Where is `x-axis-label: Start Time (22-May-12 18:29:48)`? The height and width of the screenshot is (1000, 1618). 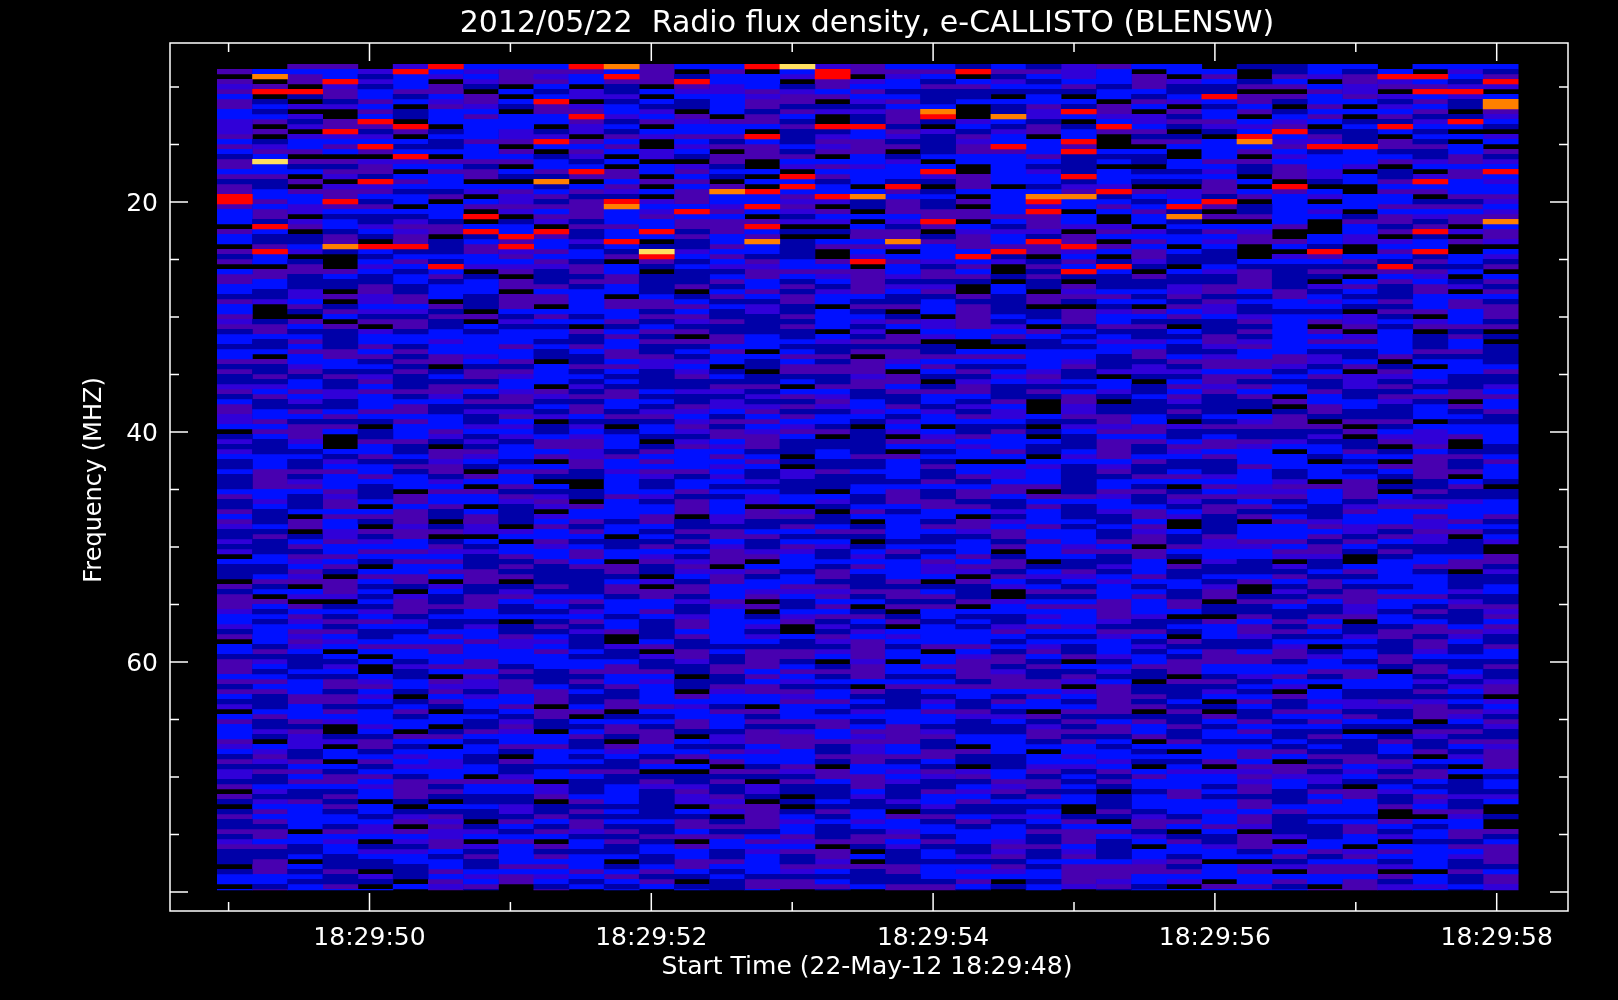 x-axis-label: Start Time (22-May-12 18:29:48) is located at coordinates (867, 965).